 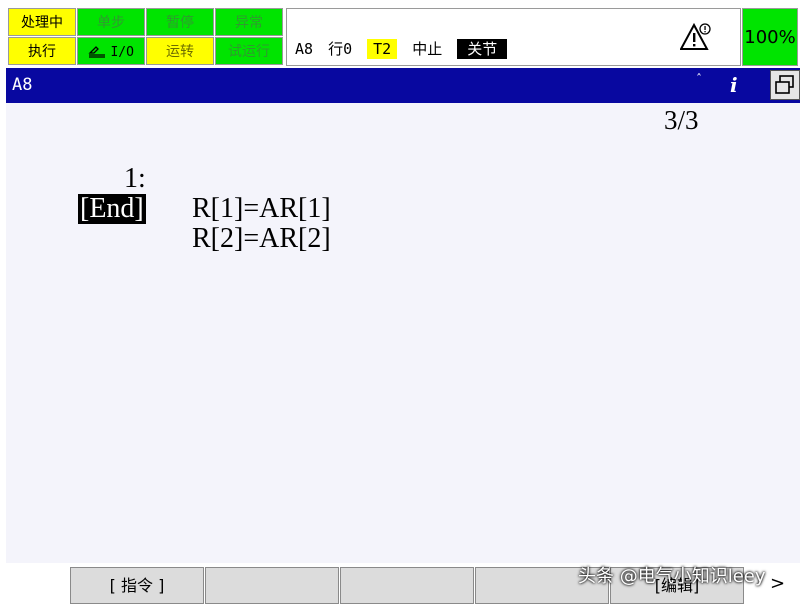 What do you see at coordinates (168, 179) in the screenshot?
I see `program-line: 1: R[1]=AR[1]` at bounding box center [168, 179].